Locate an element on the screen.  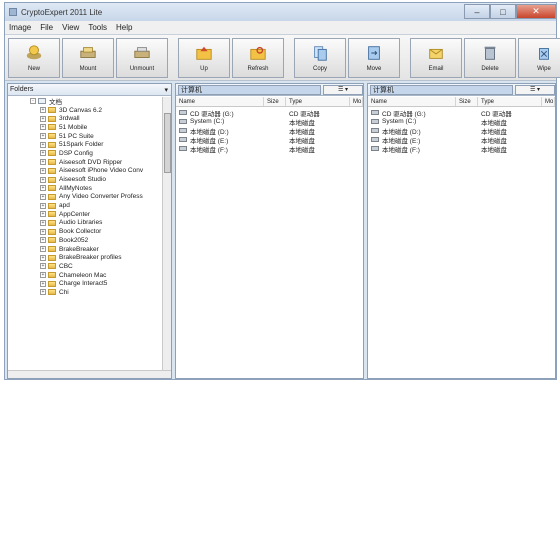
left-col-type: Type is located at coordinates (318, 101).